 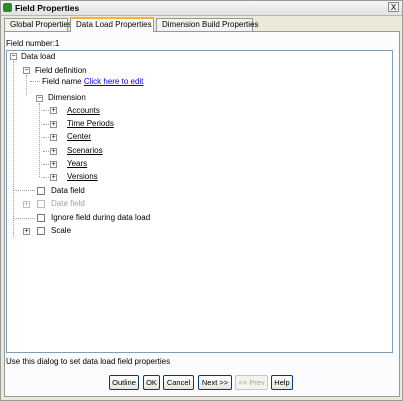 What do you see at coordinates (41, 191) in the screenshot?
I see `data-field-checkbox` at bounding box center [41, 191].